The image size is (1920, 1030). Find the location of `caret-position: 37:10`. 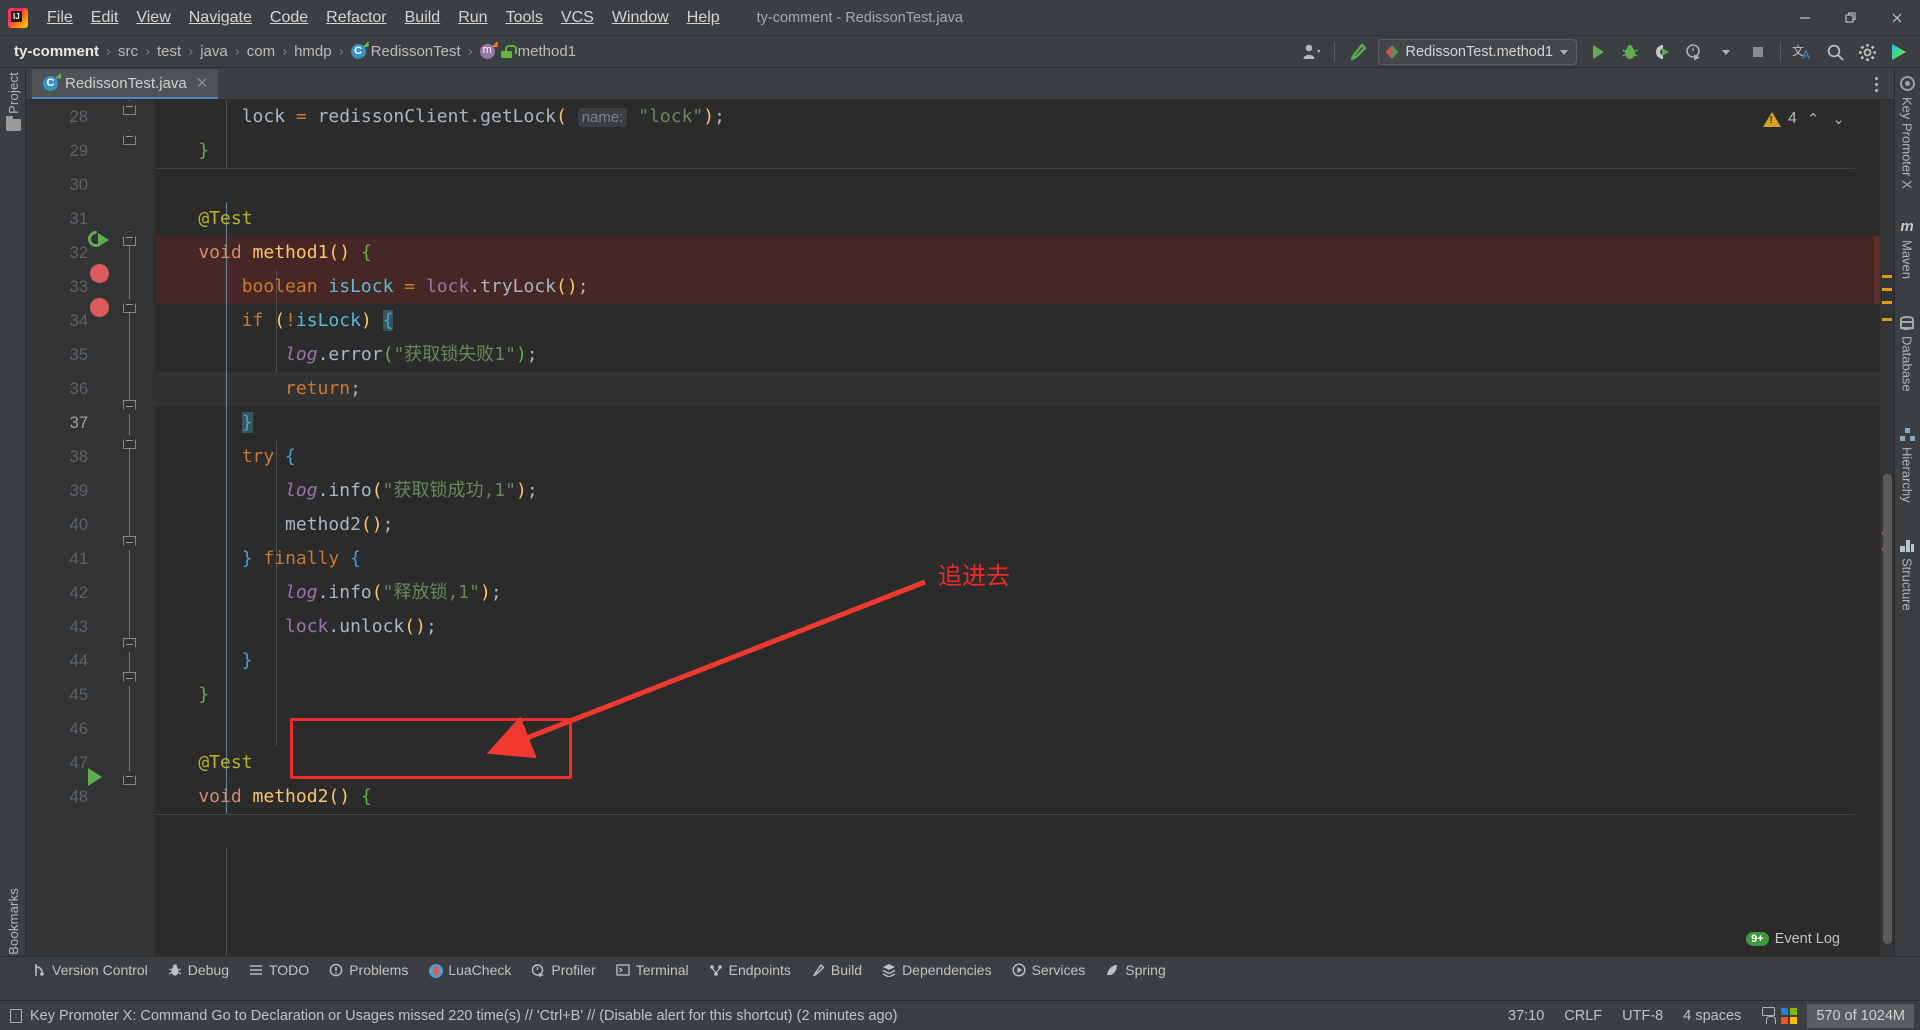

caret-position: 37:10 is located at coordinates (1526, 1016).